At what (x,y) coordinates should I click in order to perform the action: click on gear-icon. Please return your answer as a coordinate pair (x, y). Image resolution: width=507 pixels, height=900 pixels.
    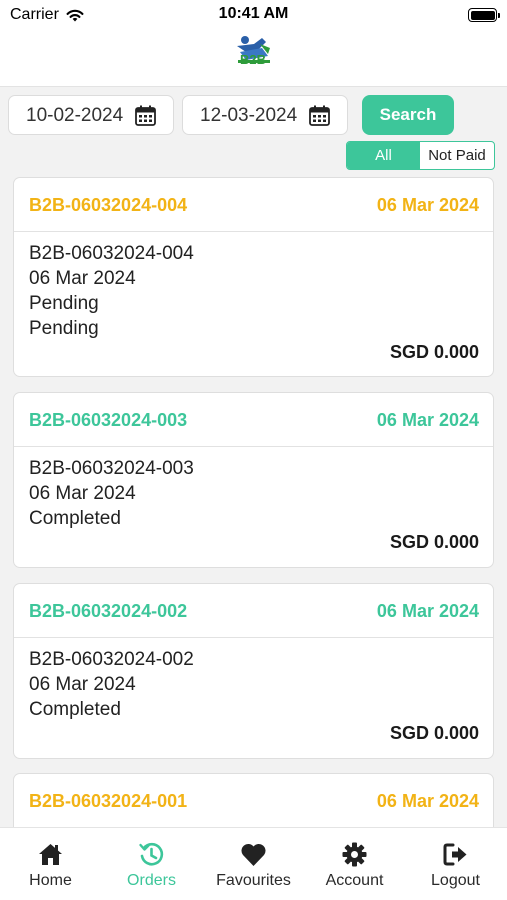
    Looking at the image, I should click on (354, 854).